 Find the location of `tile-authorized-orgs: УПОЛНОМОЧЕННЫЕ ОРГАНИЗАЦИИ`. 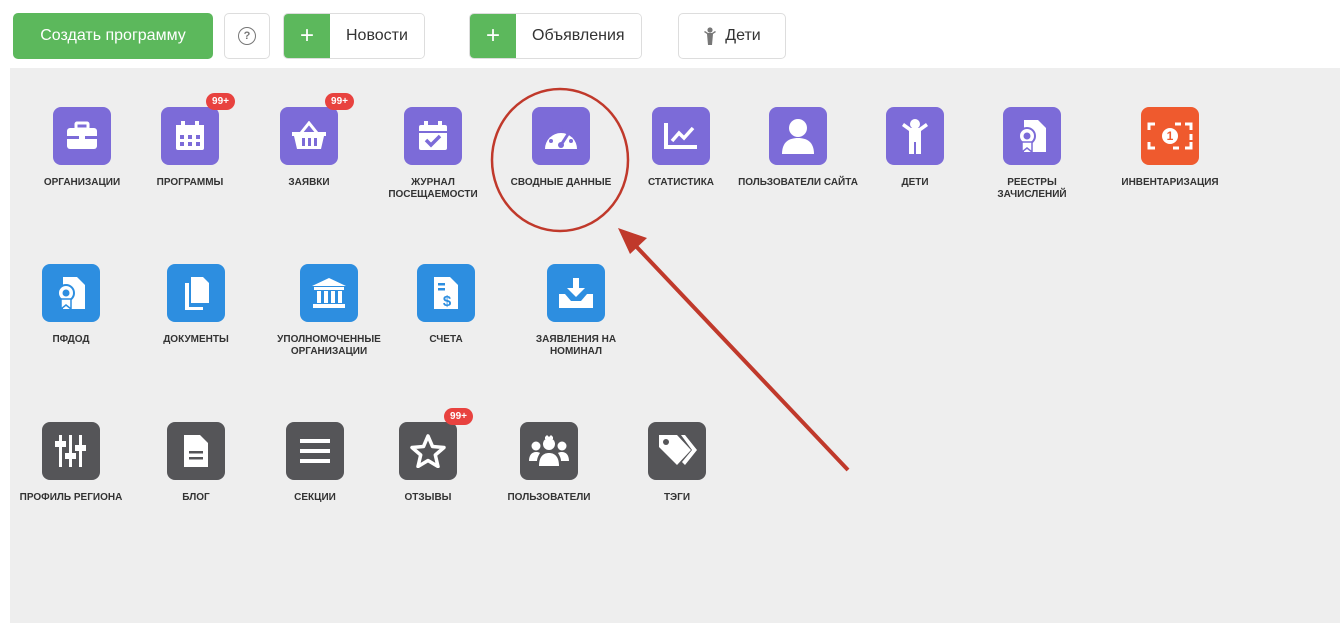

tile-authorized-orgs: УПОЛНОМОЧЕННЫЕ ОРГАНИЗАЦИИ is located at coordinates (329, 311).